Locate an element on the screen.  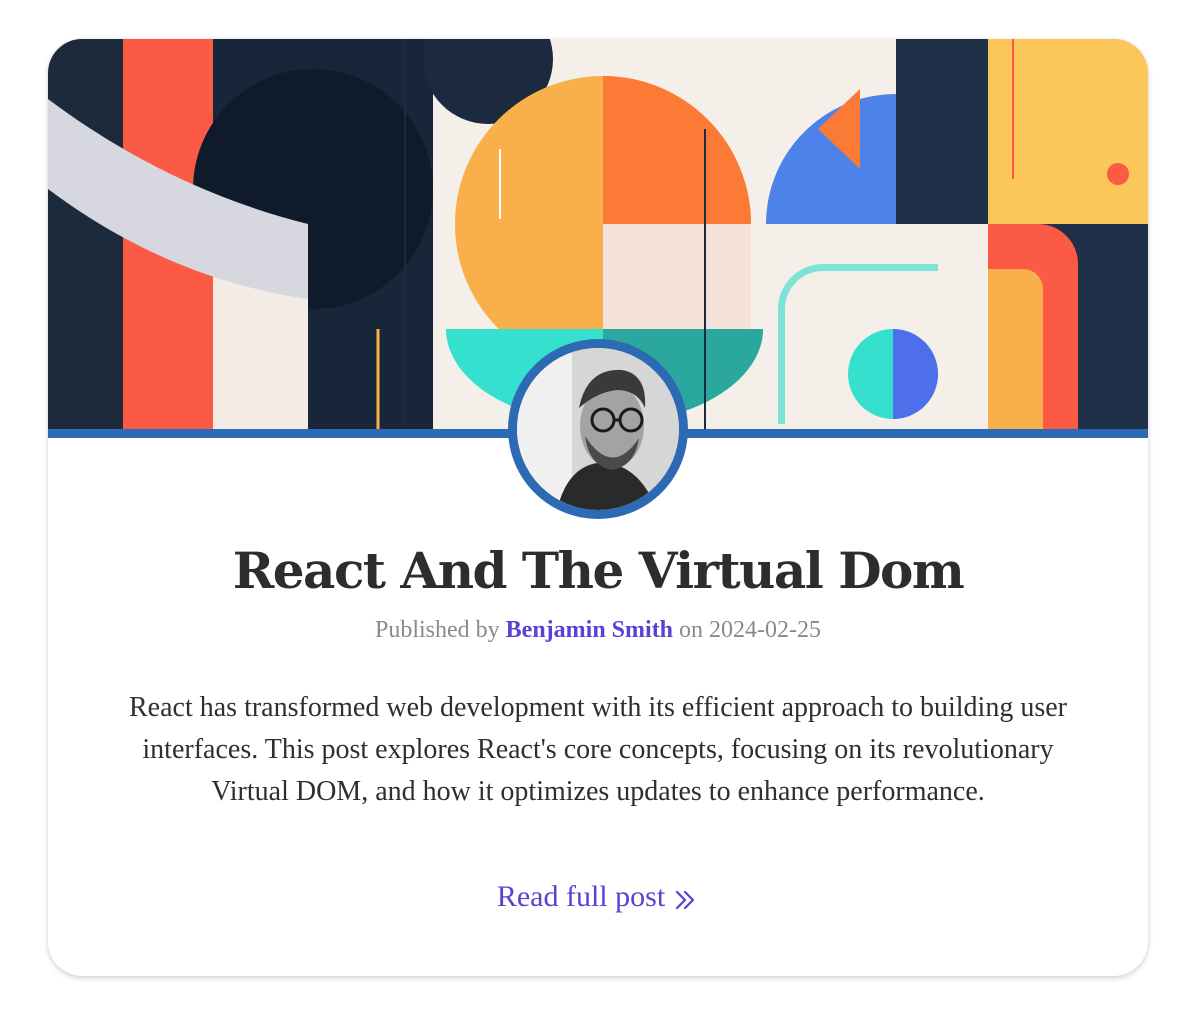
post-title: React And The Virtual Dom is located at coordinates (598, 570).